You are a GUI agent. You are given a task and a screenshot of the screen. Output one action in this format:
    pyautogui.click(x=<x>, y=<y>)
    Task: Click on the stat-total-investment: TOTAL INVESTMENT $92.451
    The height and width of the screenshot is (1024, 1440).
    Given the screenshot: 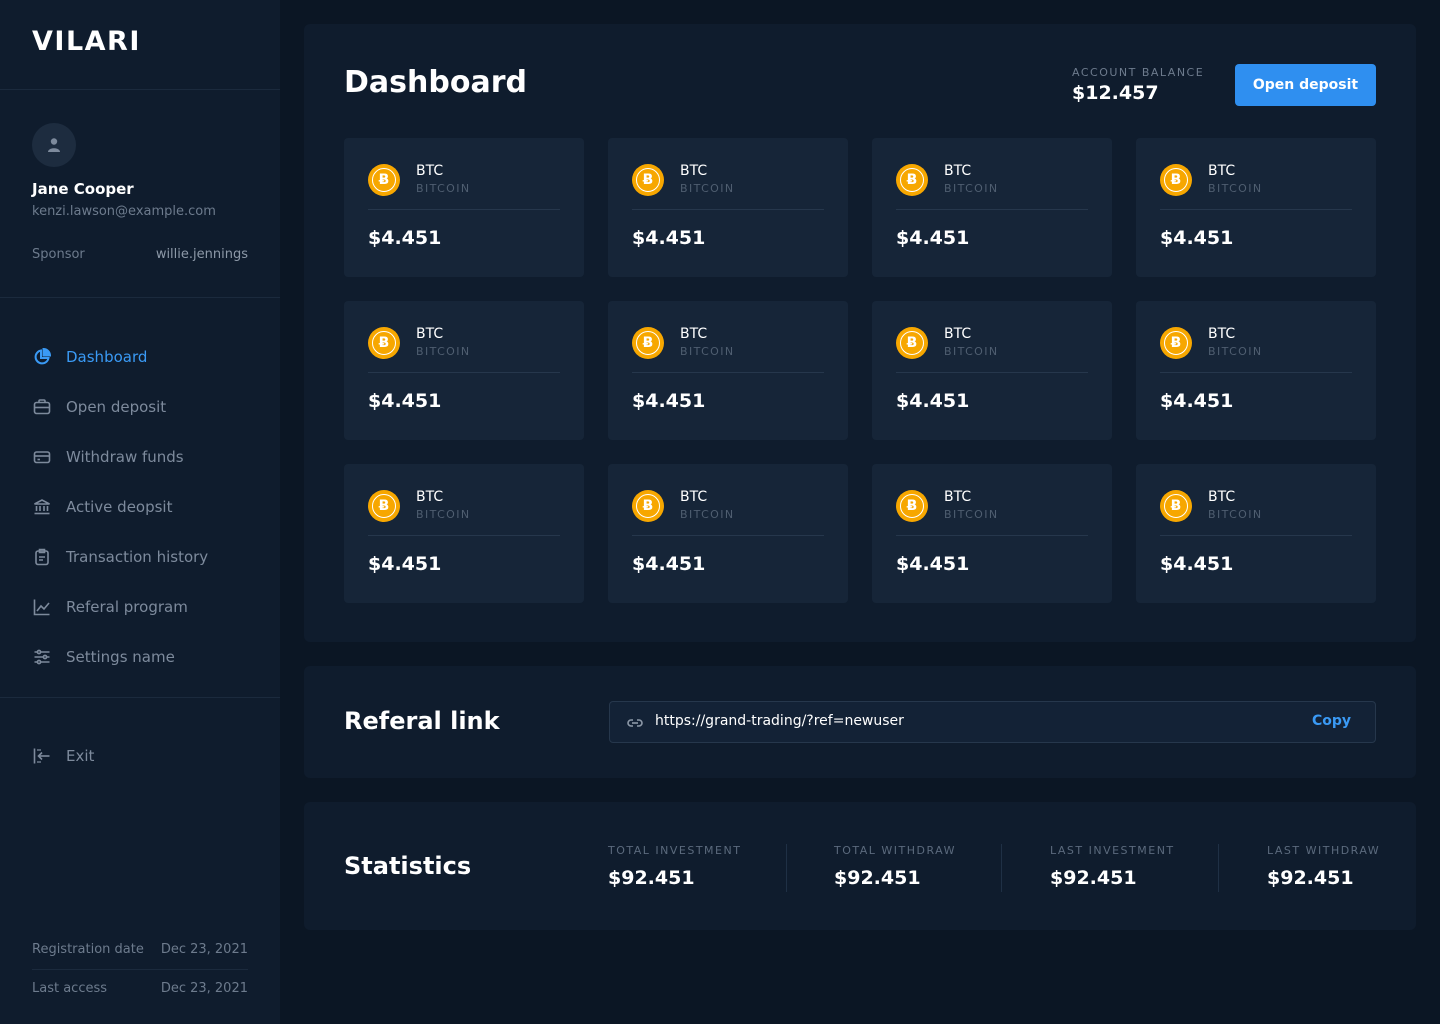 What is the action you would take?
    pyautogui.click(x=674, y=866)
    